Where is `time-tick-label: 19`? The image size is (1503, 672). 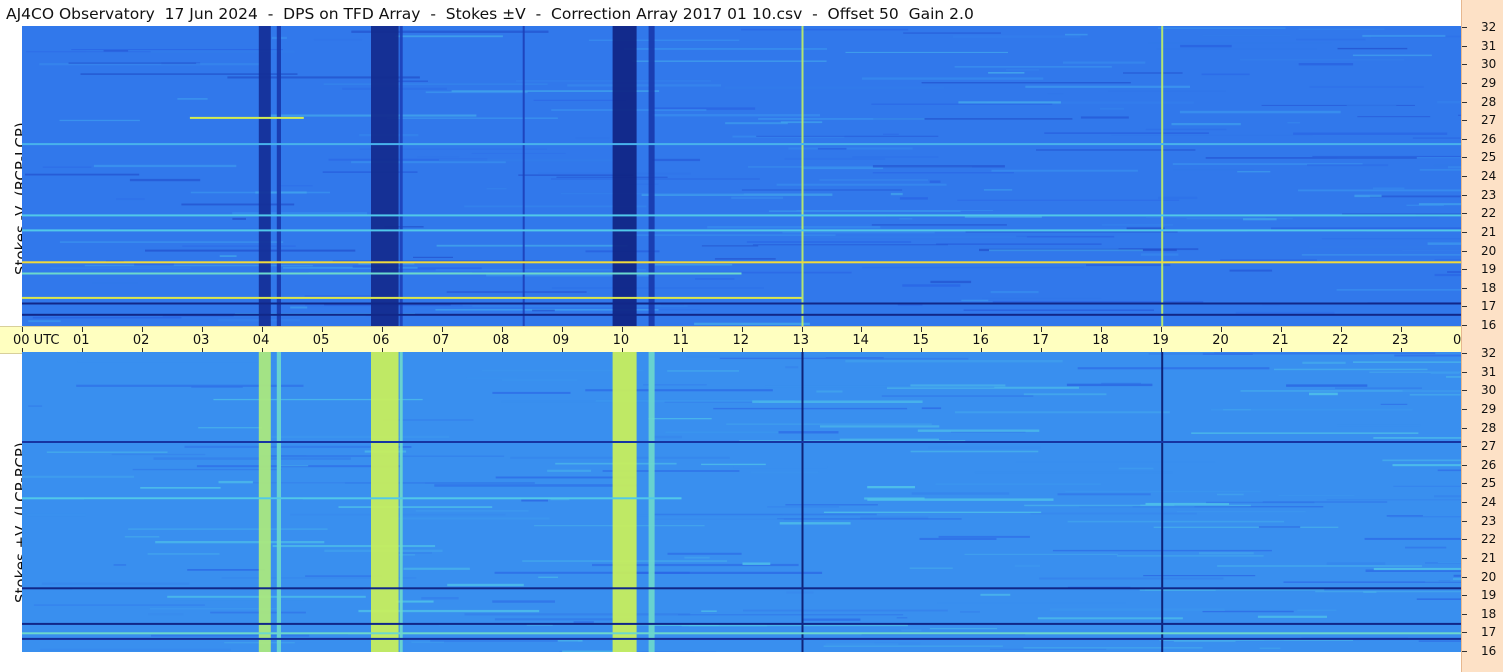
time-tick-label: 19 is located at coordinates (1160, 340).